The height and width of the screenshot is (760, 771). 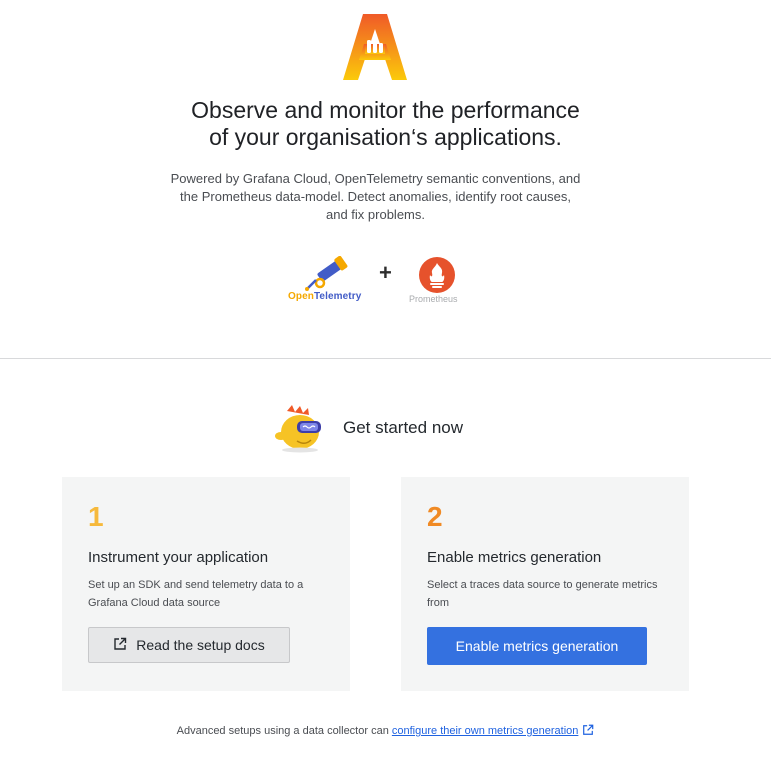 What do you see at coordinates (300, 428) in the screenshot?
I see `grot-mascot-icon` at bounding box center [300, 428].